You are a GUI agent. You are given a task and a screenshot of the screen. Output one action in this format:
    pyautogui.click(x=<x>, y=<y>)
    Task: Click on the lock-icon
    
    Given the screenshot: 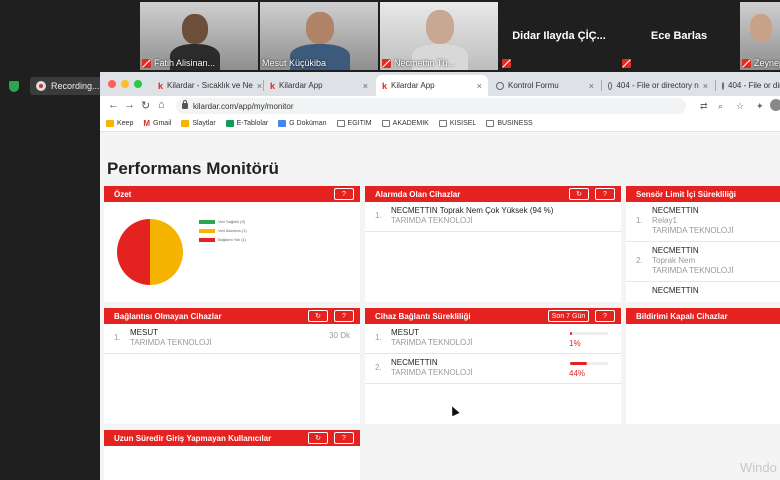 What is the action you would take?
    pyautogui.click(x=185, y=104)
    